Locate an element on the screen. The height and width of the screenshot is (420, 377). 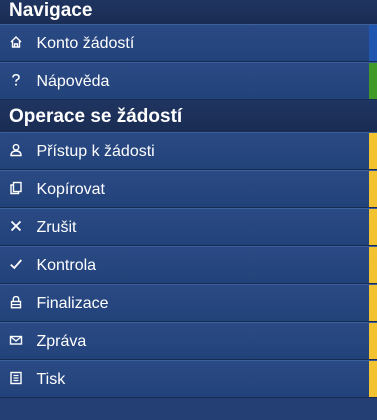
home-icon is located at coordinates (16, 42).